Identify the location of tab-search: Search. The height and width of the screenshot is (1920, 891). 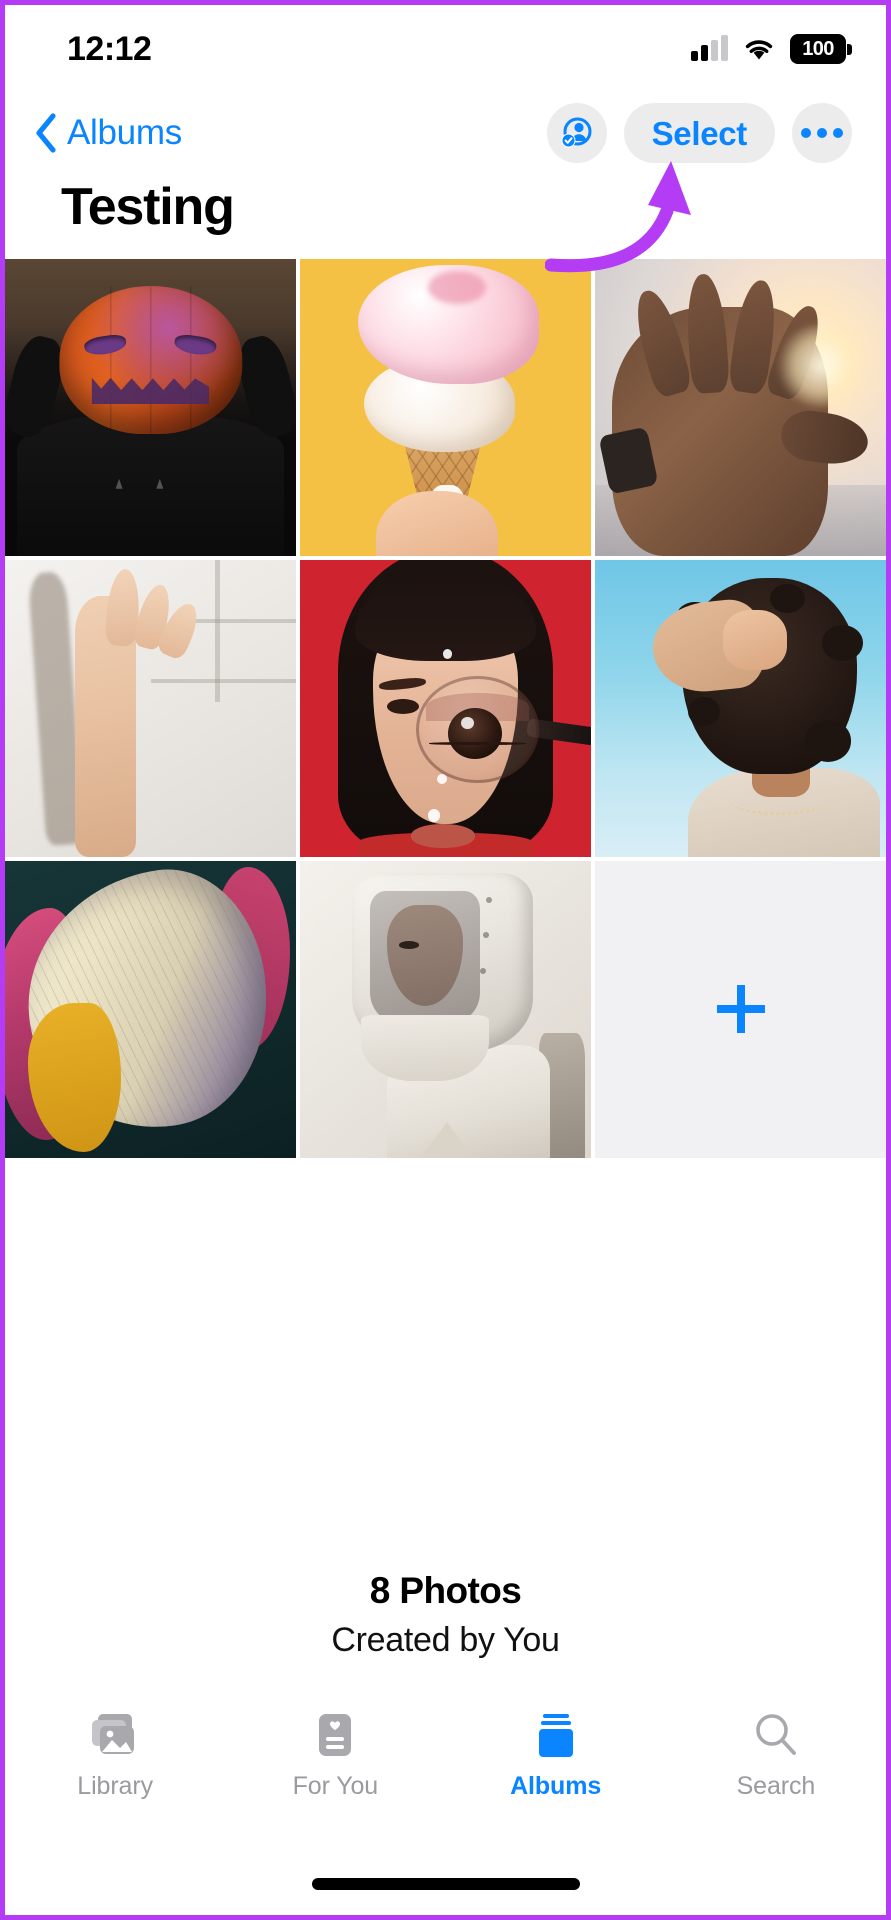
(776, 1755).